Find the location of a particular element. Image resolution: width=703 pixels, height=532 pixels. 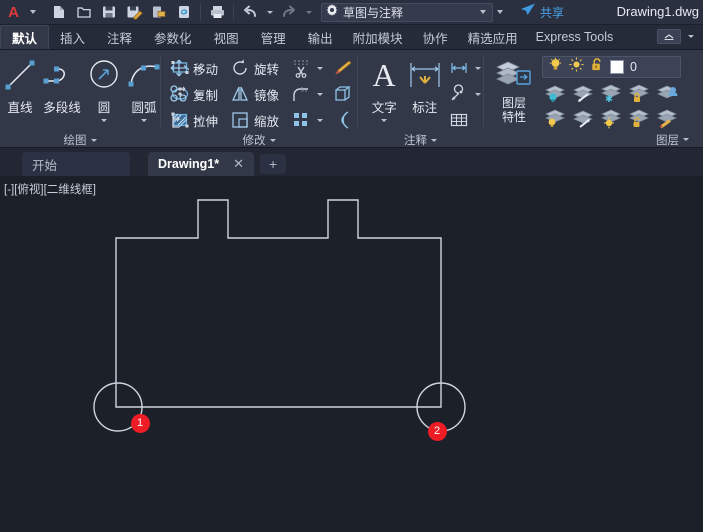

save-as-button is located at coordinates (134, 12).